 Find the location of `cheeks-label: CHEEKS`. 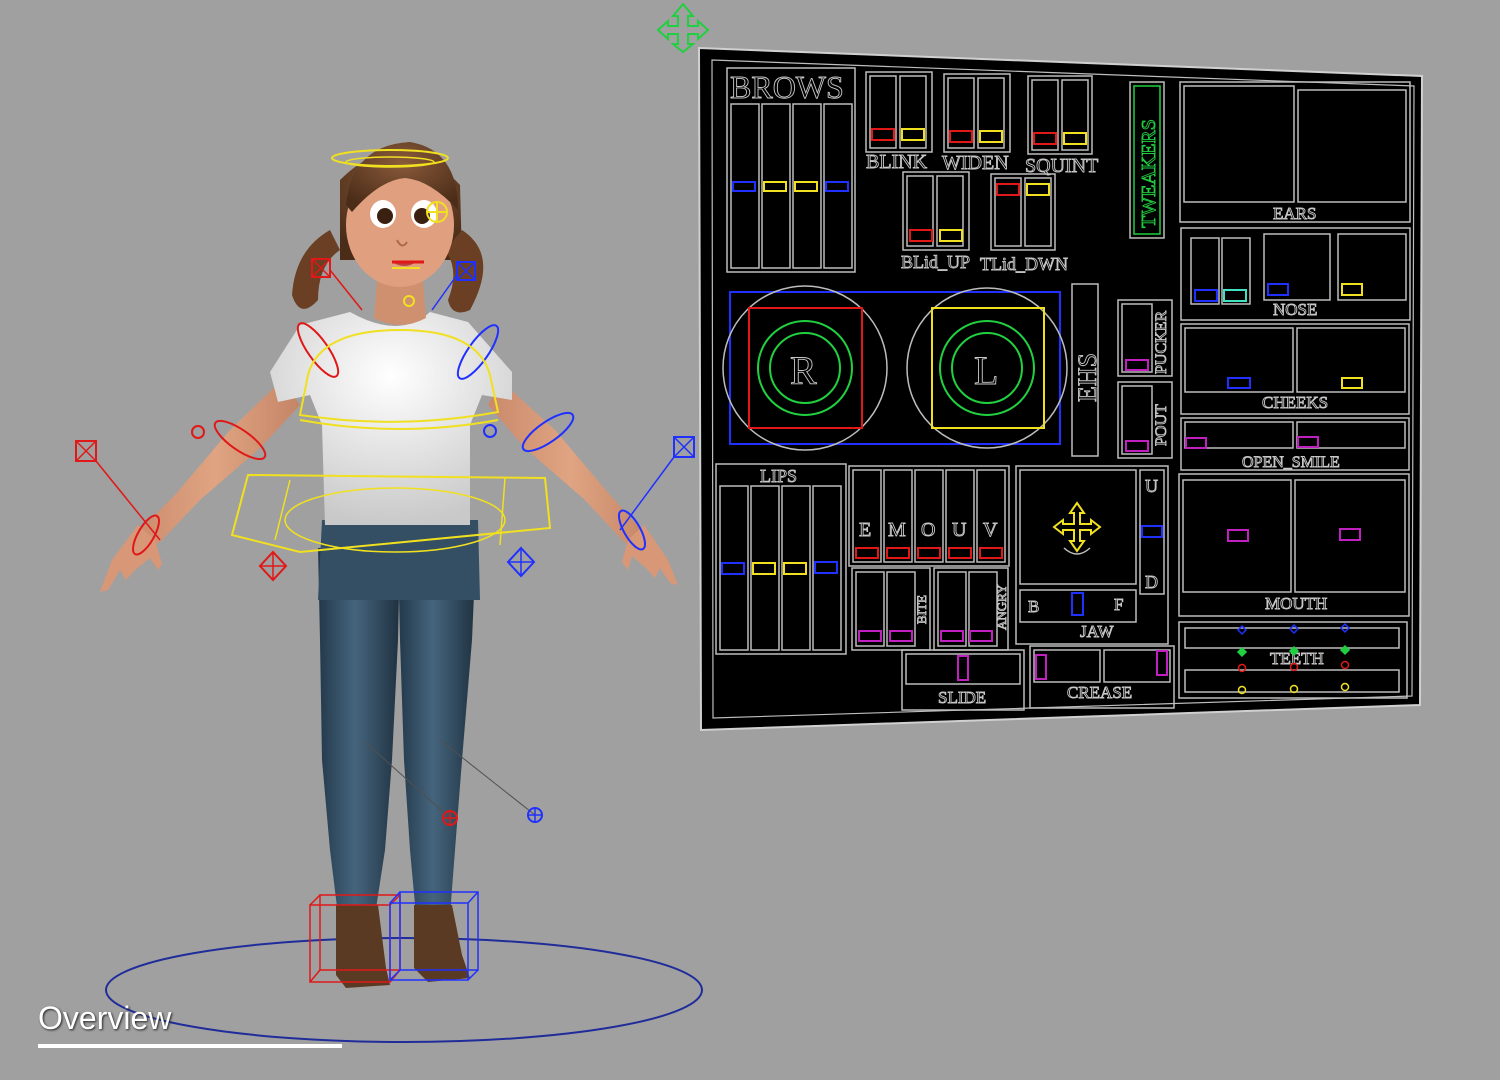

cheeks-label: CHEEKS is located at coordinates (1295, 402).